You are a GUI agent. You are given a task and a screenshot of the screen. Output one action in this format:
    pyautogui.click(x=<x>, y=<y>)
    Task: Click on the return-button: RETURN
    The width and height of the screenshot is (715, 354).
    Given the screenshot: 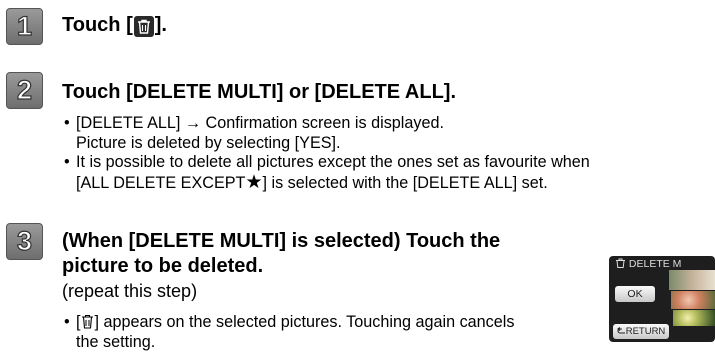 What is the action you would take?
    pyautogui.click(x=641, y=331)
    